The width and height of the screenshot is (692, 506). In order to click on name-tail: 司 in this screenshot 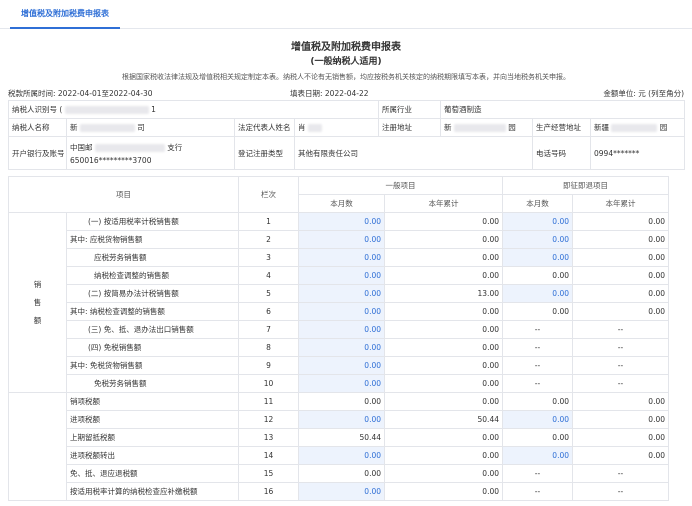, I will do `click(141, 127)`.